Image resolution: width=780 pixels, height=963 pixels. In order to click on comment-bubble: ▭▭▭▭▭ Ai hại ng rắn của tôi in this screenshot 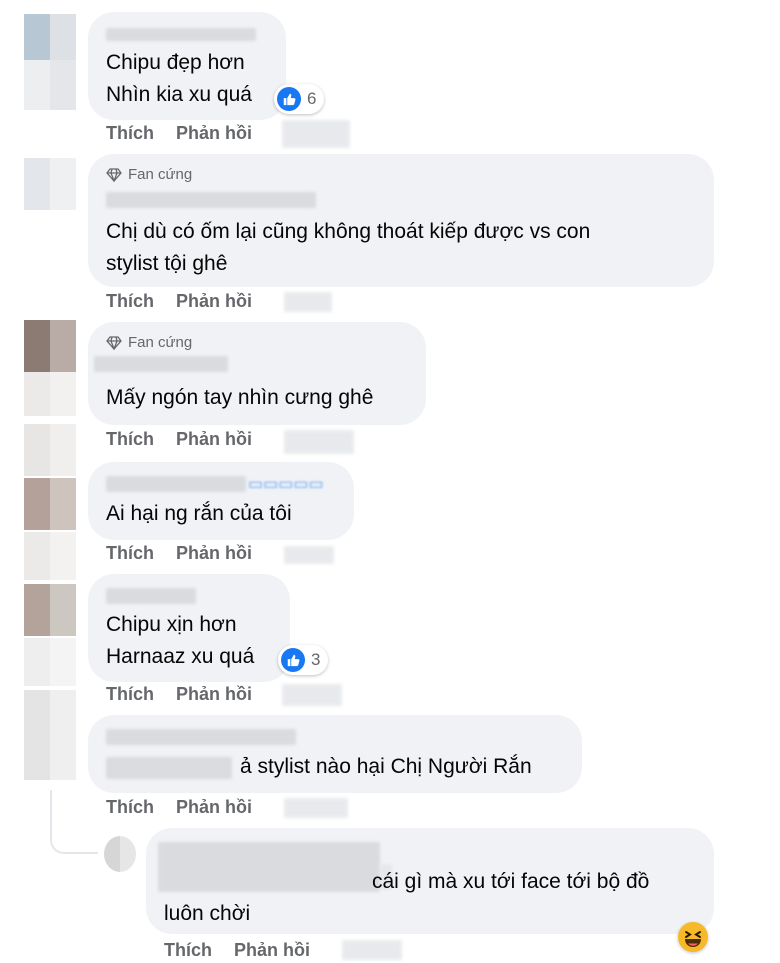, I will do `click(221, 501)`.